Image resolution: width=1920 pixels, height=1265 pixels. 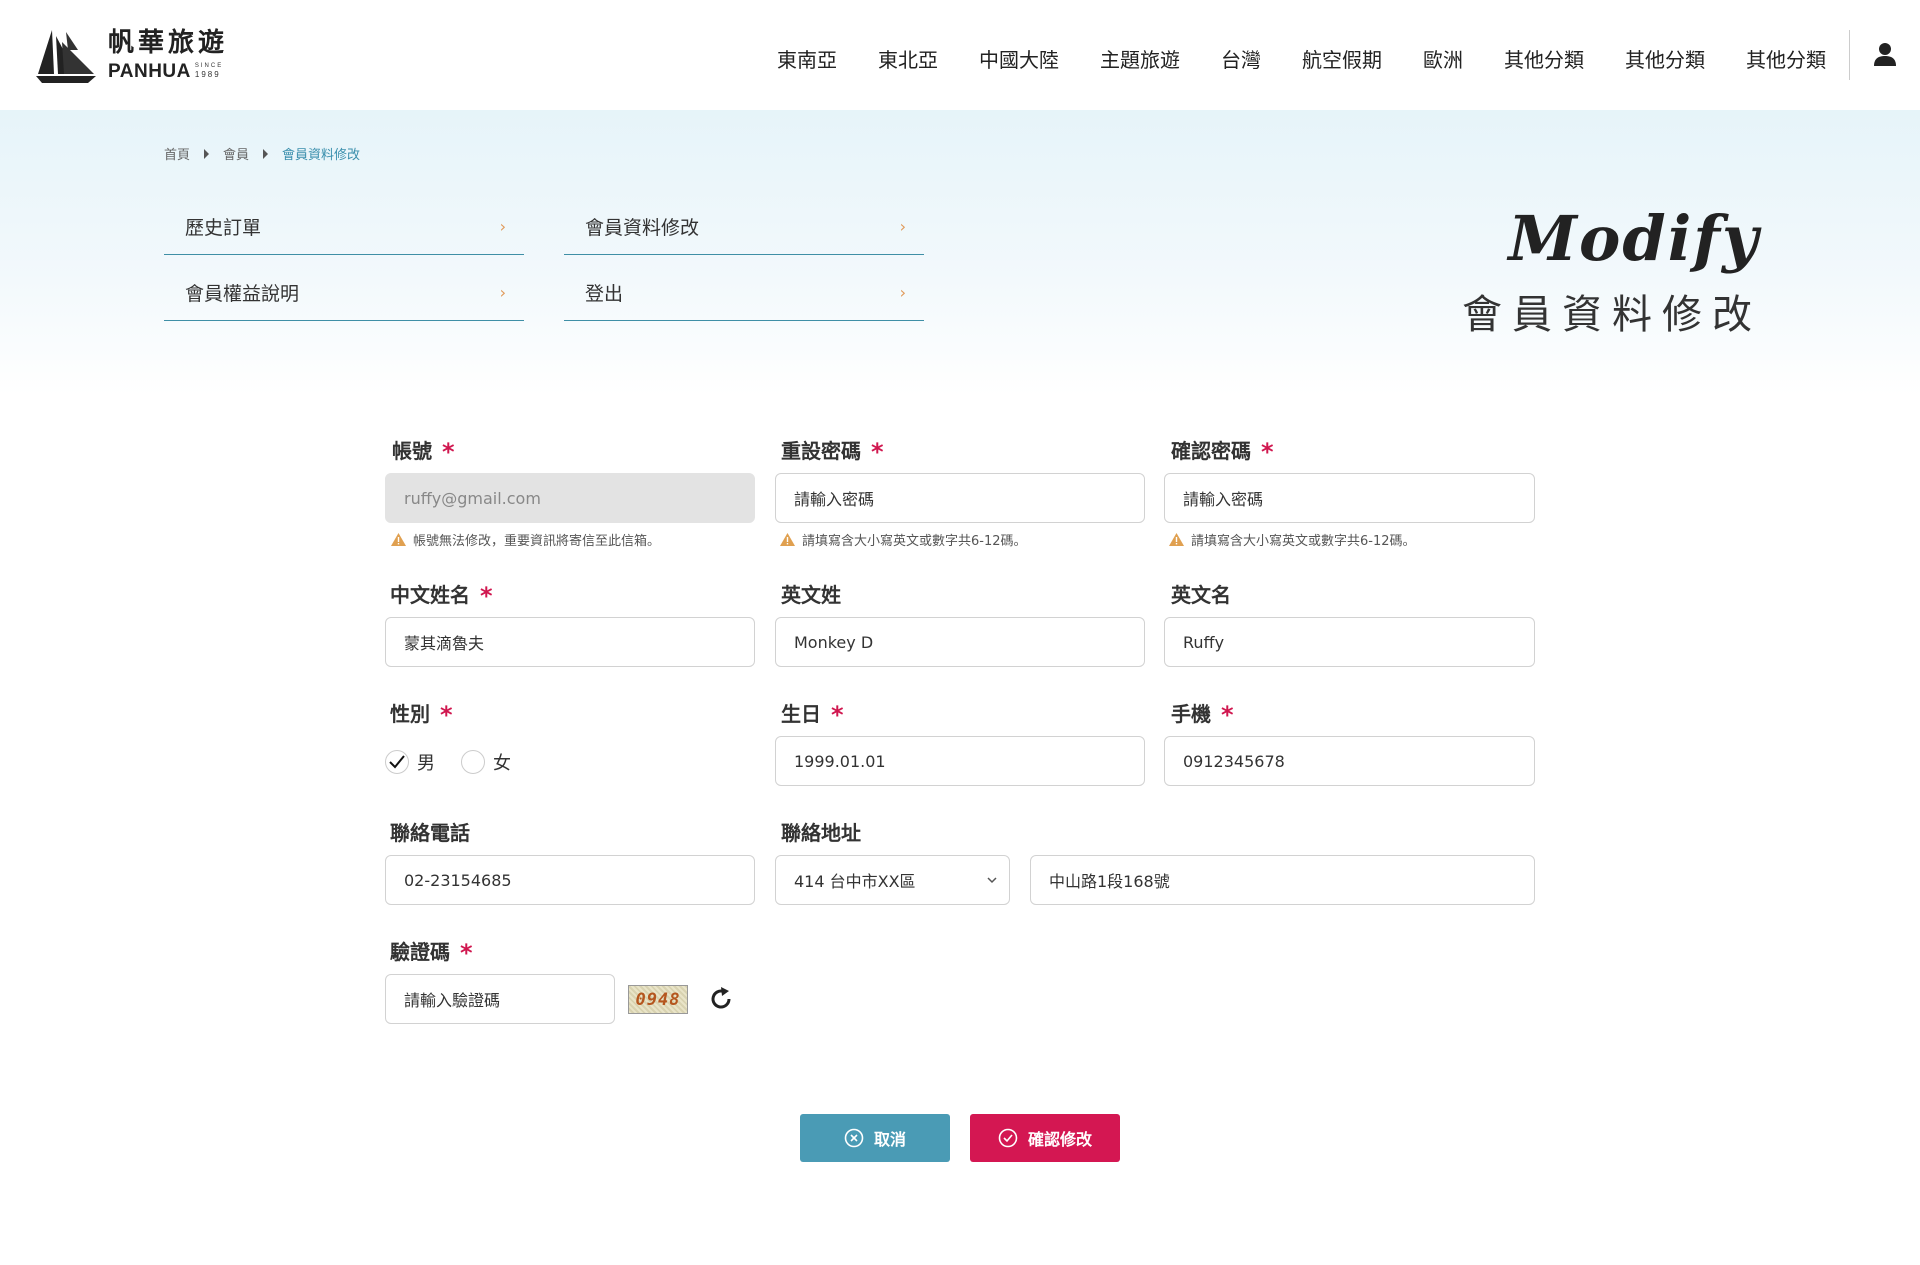 What do you see at coordinates (223, 227) in the screenshot?
I see `menu-item-label: 歷史訂單` at bounding box center [223, 227].